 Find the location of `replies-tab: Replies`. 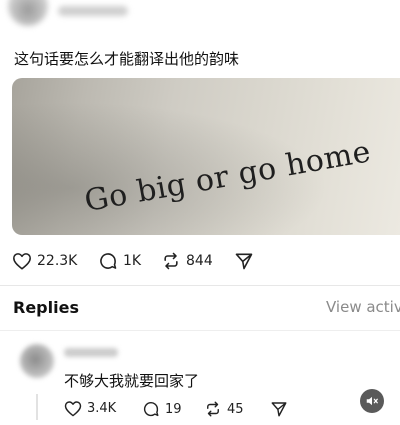

replies-tab: Replies is located at coordinates (46, 307).